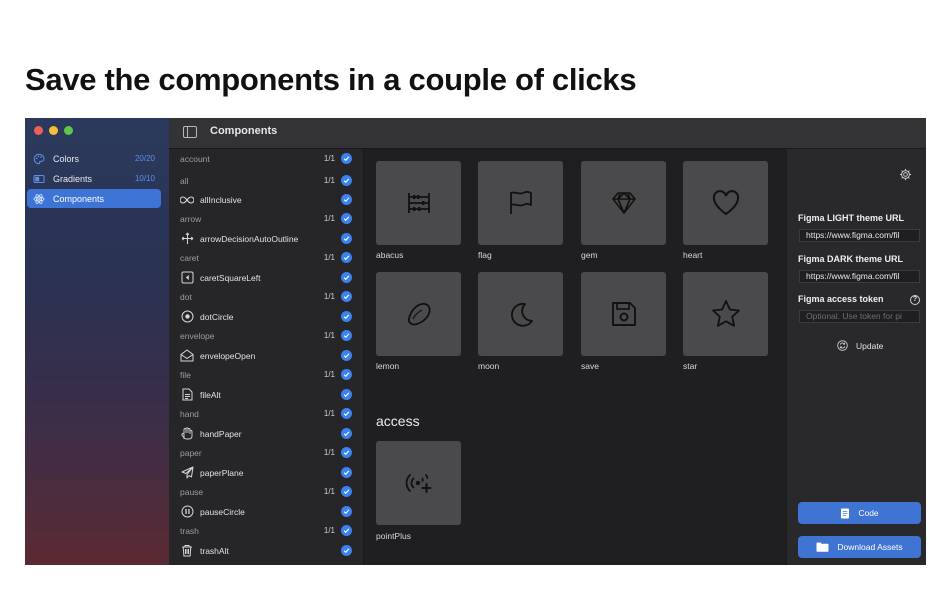 The width and height of the screenshot is (950, 594). What do you see at coordinates (187, 512) in the screenshot?
I see `pause-circle-icon` at bounding box center [187, 512].